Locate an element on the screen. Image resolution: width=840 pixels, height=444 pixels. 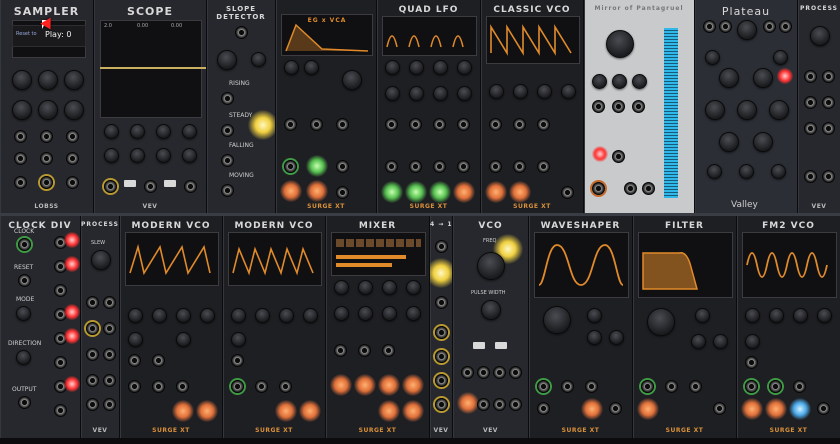
process-top-knob-slew is located at coordinates (820, 36).